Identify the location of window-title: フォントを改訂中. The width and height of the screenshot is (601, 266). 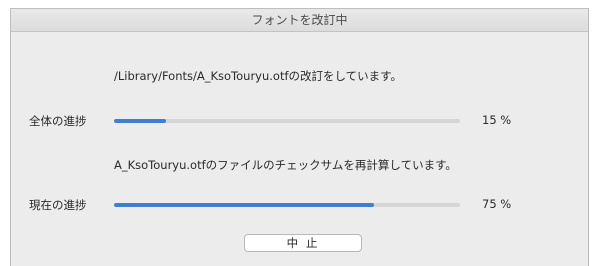
(299, 20).